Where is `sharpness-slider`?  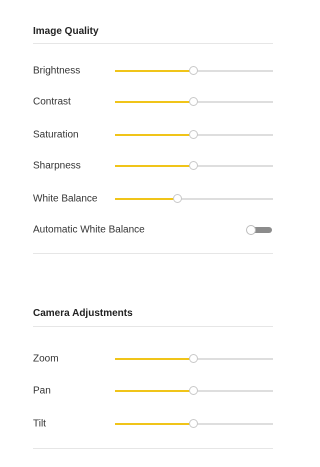 sharpness-slider is located at coordinates (194, 166).